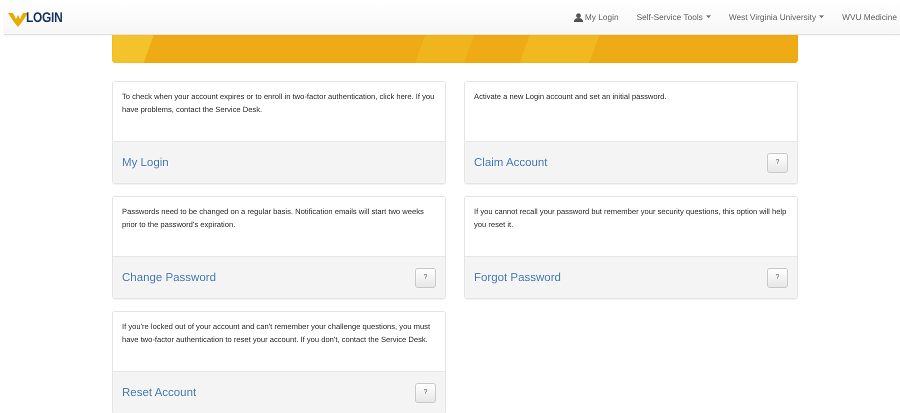 This screenshot has height=413, width=900. Describe the element at coordinates (145, 162) in the screenshot. I see `card-title-link: My Login` at that location.